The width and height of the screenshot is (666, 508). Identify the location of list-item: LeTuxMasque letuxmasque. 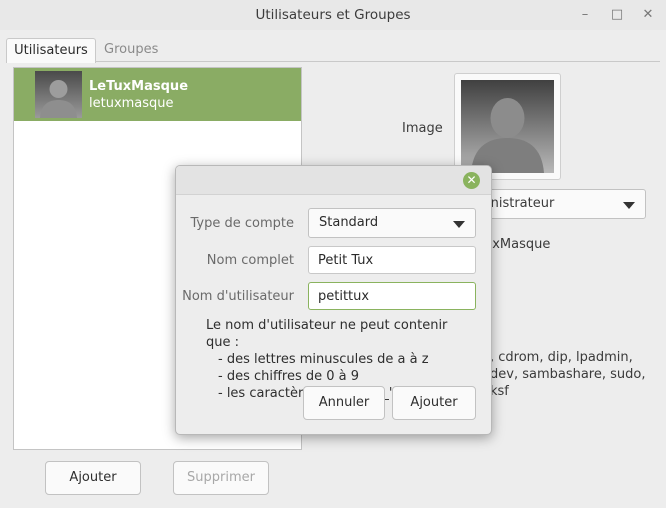
(157, 94).